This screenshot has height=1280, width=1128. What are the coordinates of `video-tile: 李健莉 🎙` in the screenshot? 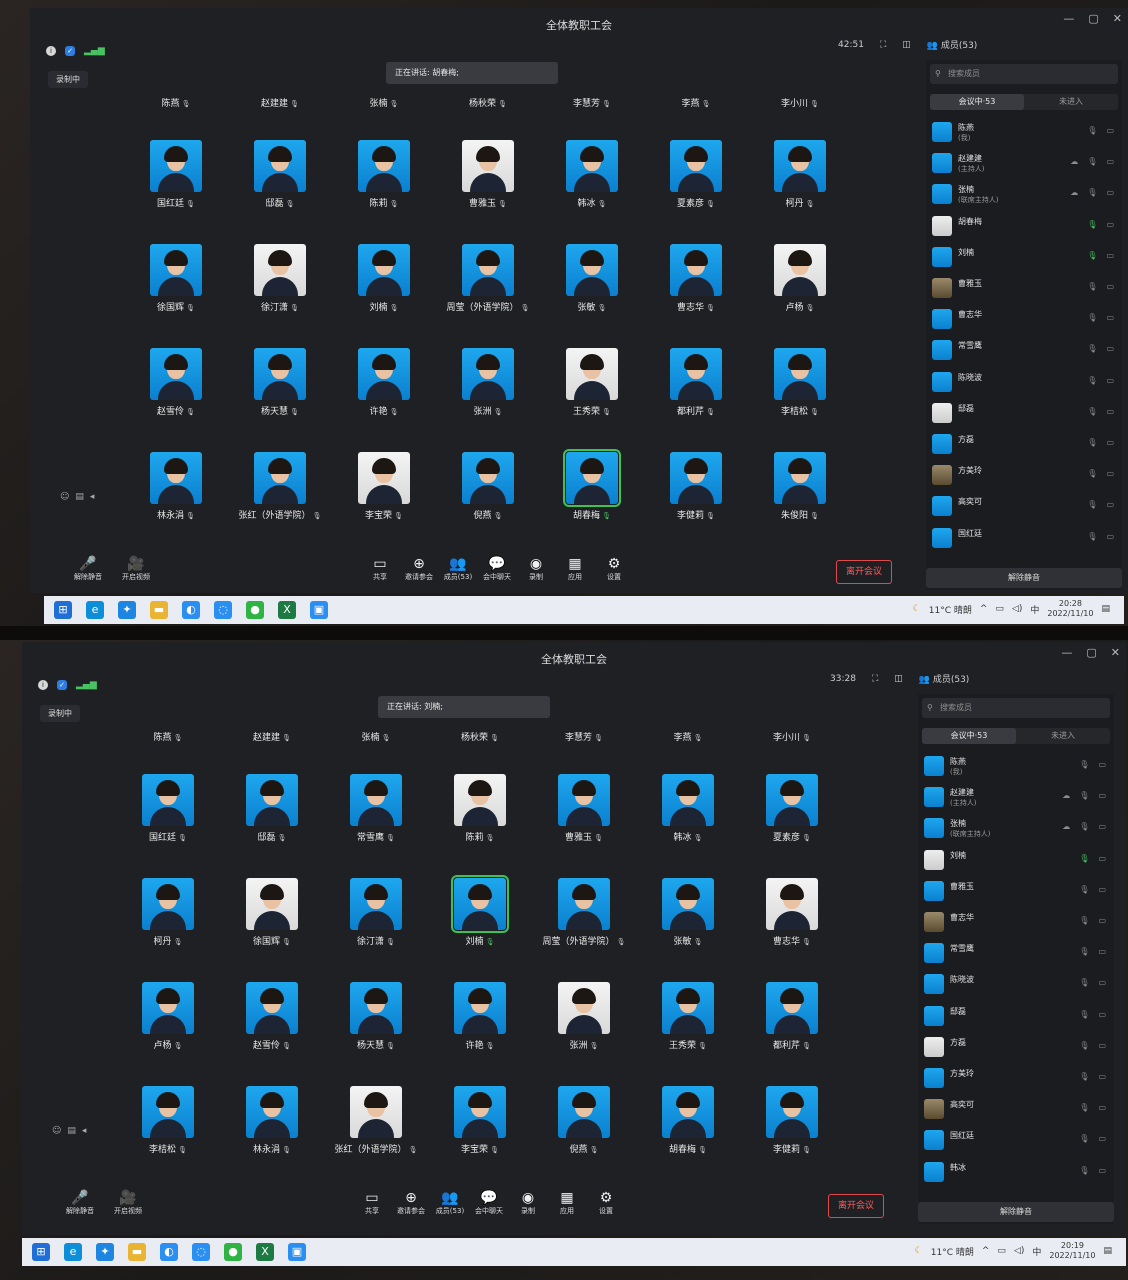 It's located at (792, 1130).